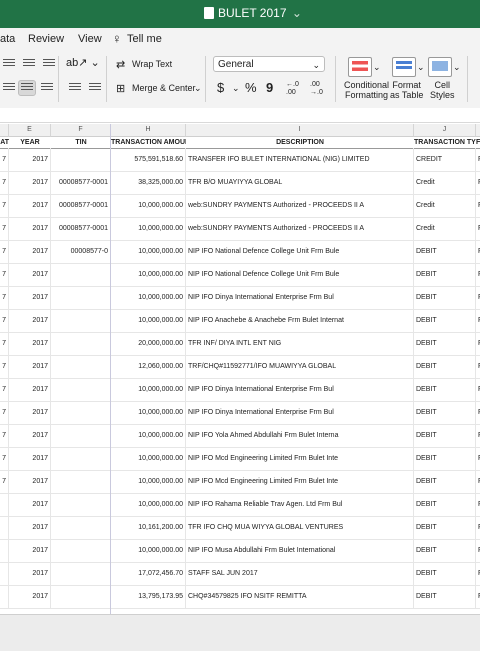 The image size is (480, 651). I want to click on increase-decimal-button: ←.0 .00, so click(292, 89).